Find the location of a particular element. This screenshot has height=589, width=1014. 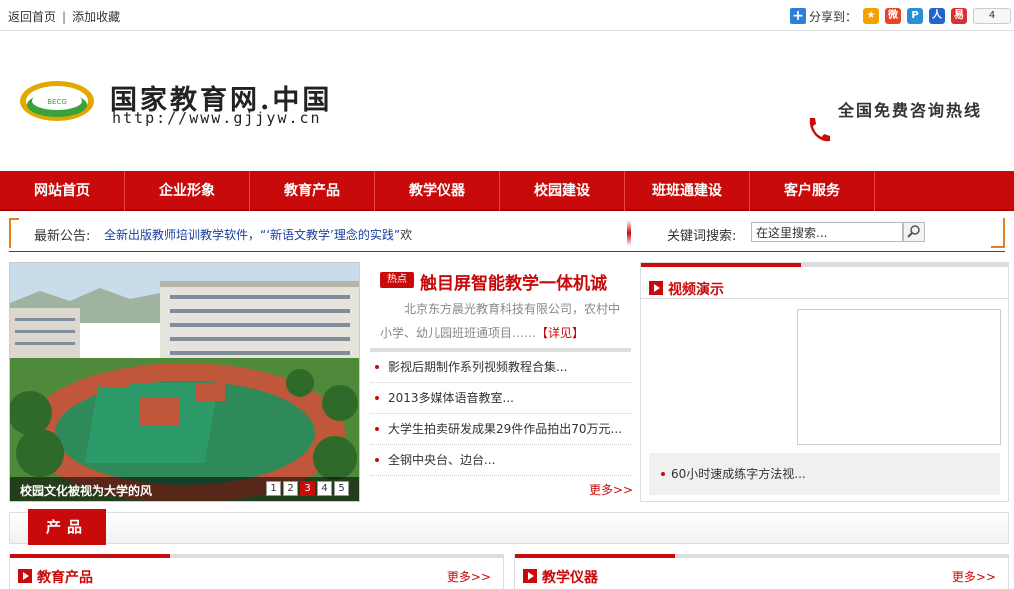

phone-icon is located at coordinates (819, 130).